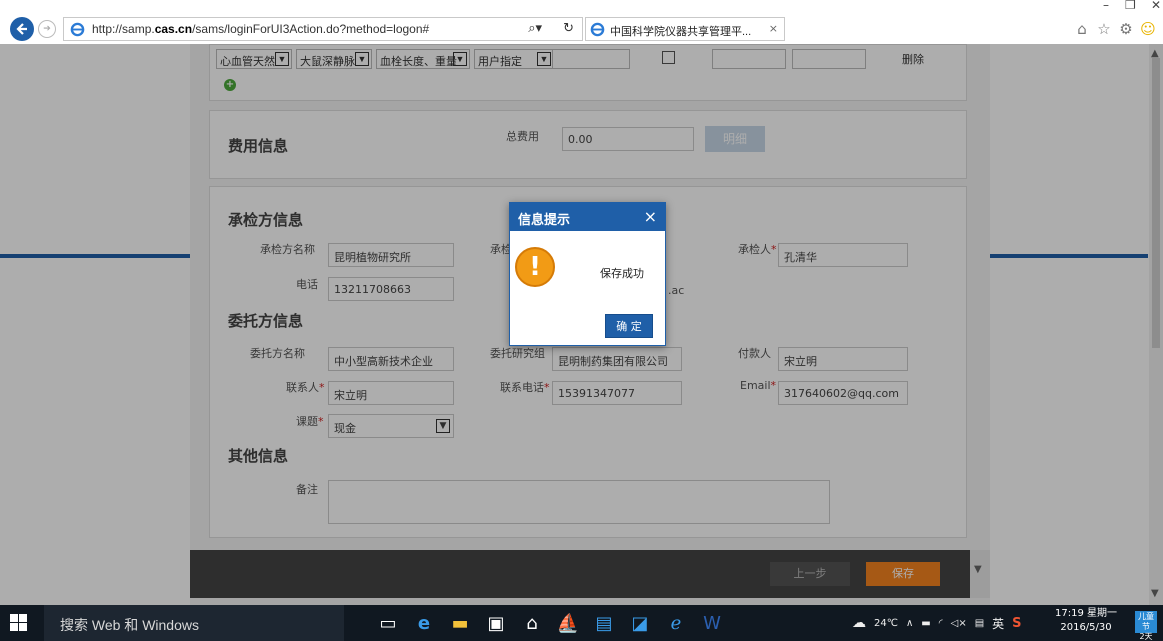 The width and height of the screenshot is (1163, 641). Describe the element at coordinates (1086, 627) in the screenshot. I see `clock-date: 2016/5/30` at that location.